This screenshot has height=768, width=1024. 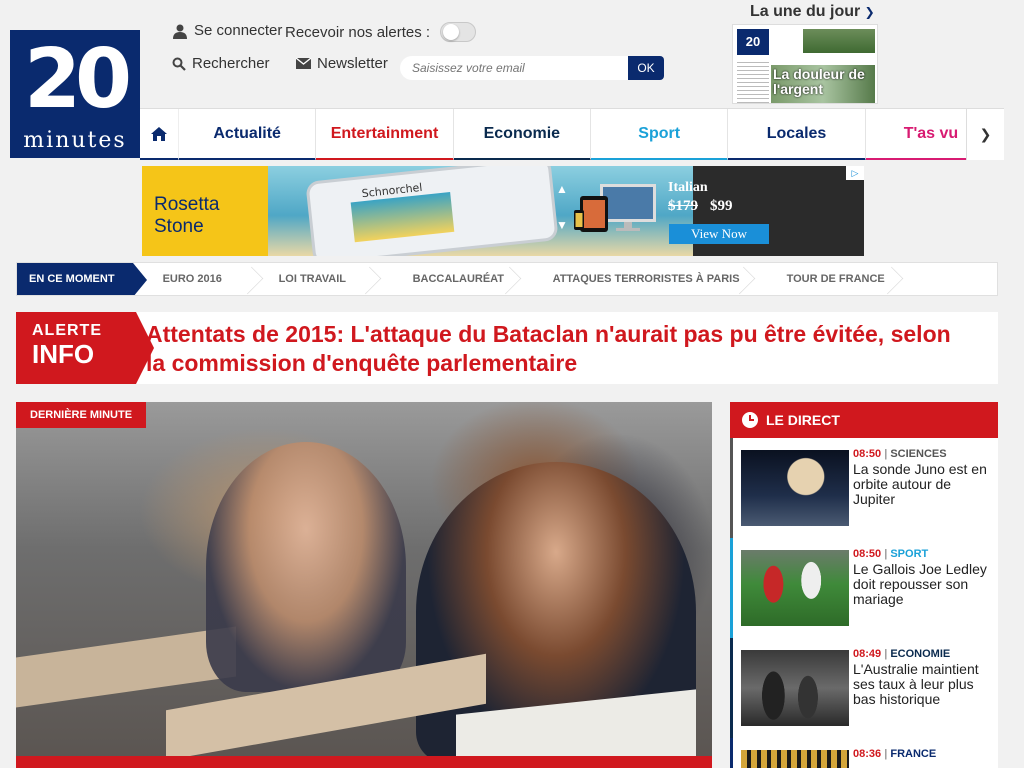 I want to click on live-item-meta: 08:36 | FRANCE, so click(x=895, y=754).